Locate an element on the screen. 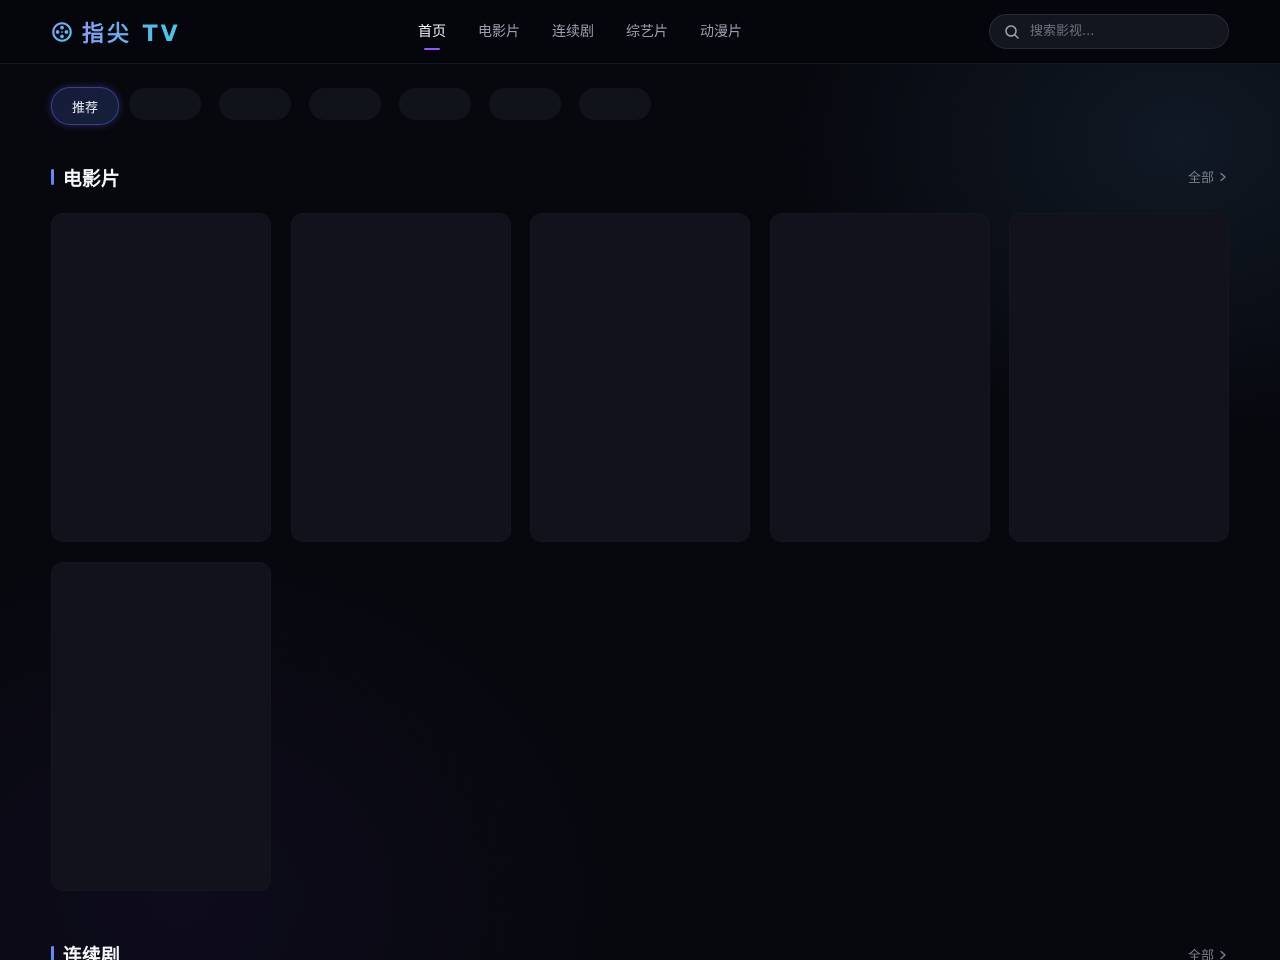 Image resolution: width=1280 pixels, height=960 pixels. filter-chip-recommended: 推荐 is located at coordinates (85, 106).